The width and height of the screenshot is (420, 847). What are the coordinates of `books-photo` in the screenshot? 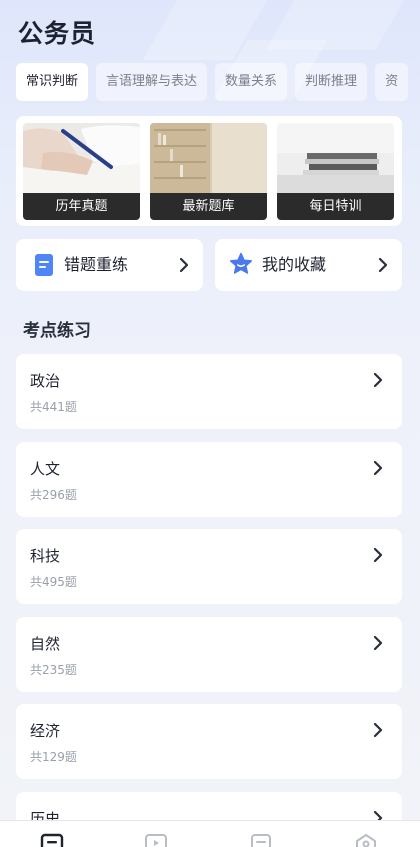 It's located at (335, 158).